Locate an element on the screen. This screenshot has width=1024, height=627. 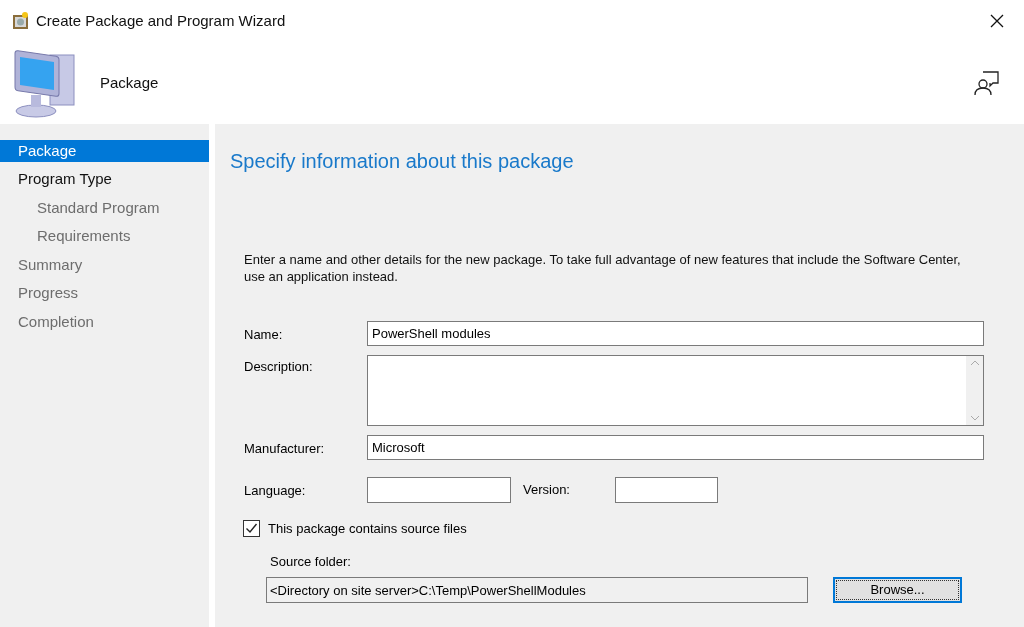
field-label: Version: is located at coordinates (547, 490).